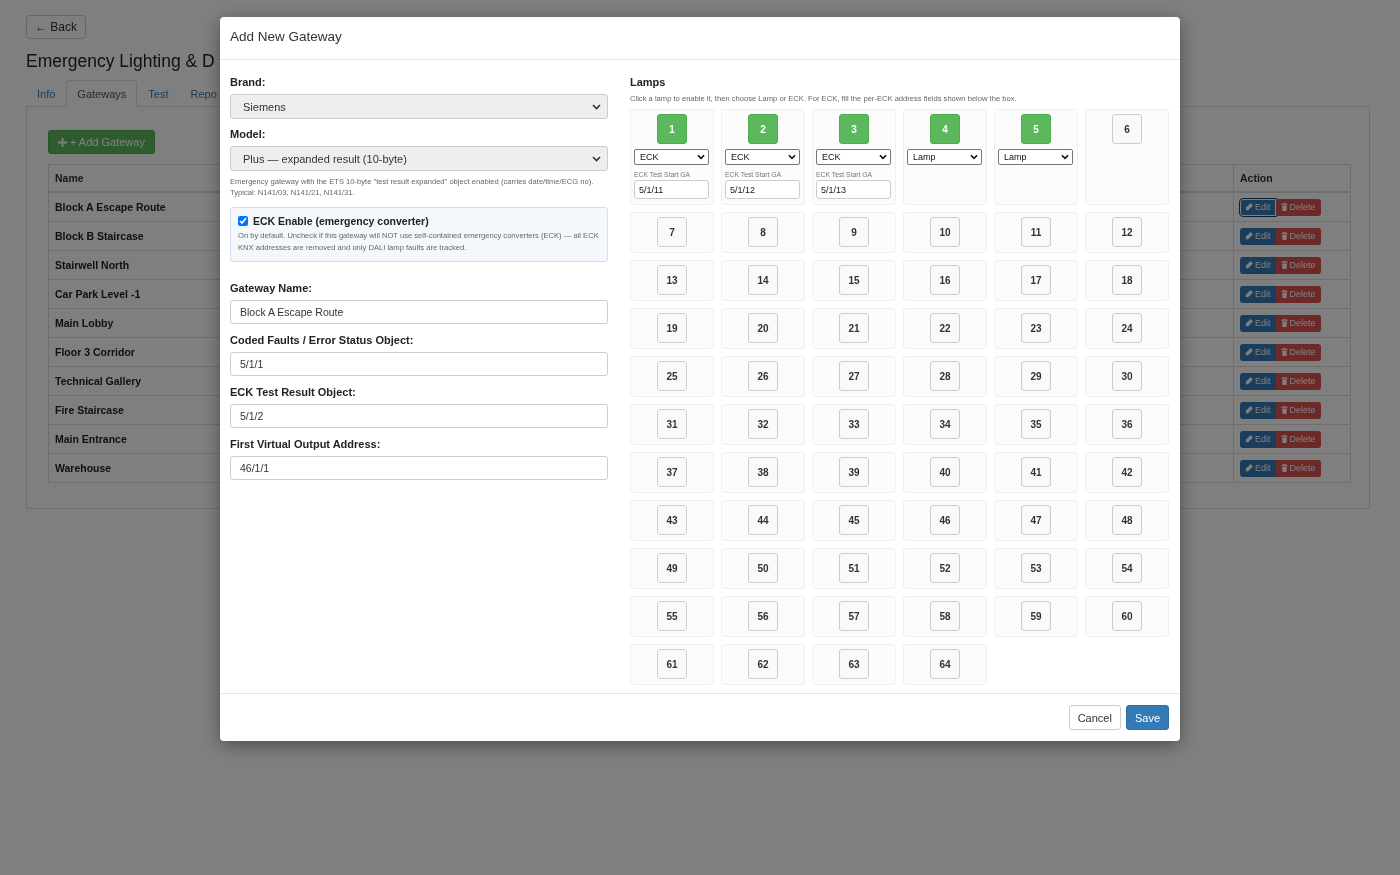 This screenshot has width=1400, height=875. Describe the element at coordinates (945, 664) in the screenshot. I see `lamp-button: 64` at that location.